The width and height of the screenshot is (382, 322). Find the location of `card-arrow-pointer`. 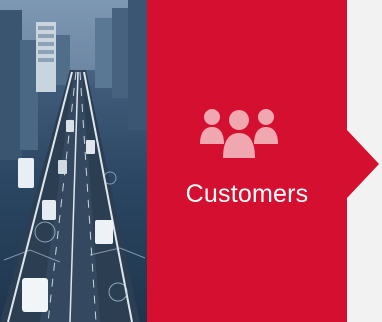

card-arrow-pointer is located at coordinates (363, 164).